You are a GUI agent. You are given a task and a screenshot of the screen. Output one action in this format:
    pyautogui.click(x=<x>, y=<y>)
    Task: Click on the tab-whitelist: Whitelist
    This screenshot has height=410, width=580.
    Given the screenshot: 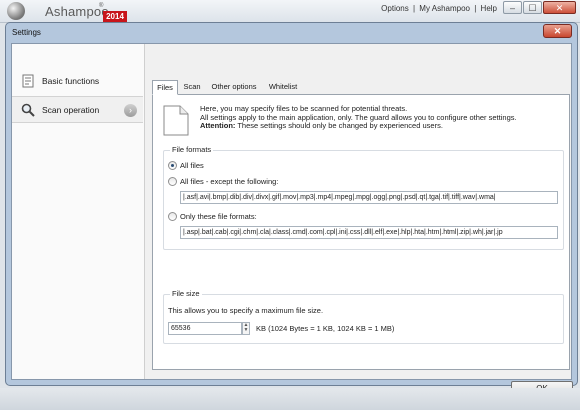 What is the action you would take?
    pyautogui.click(x=283, y=87)
    